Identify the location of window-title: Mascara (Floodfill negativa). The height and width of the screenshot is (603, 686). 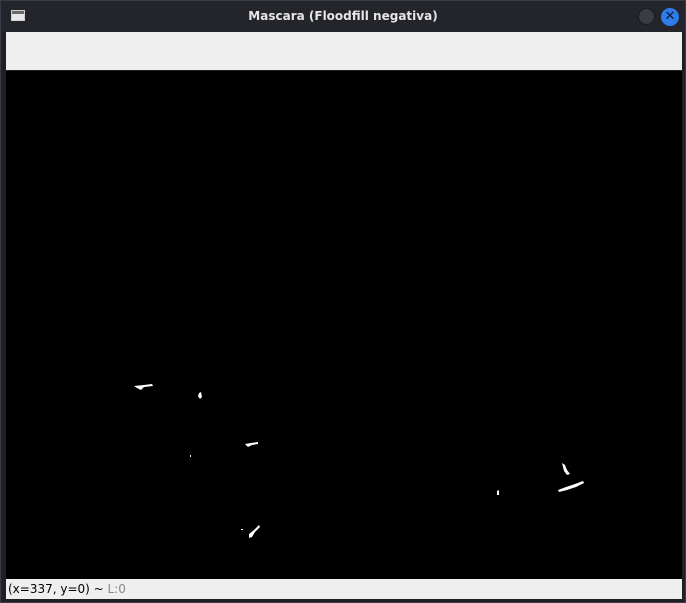
(343, 16).